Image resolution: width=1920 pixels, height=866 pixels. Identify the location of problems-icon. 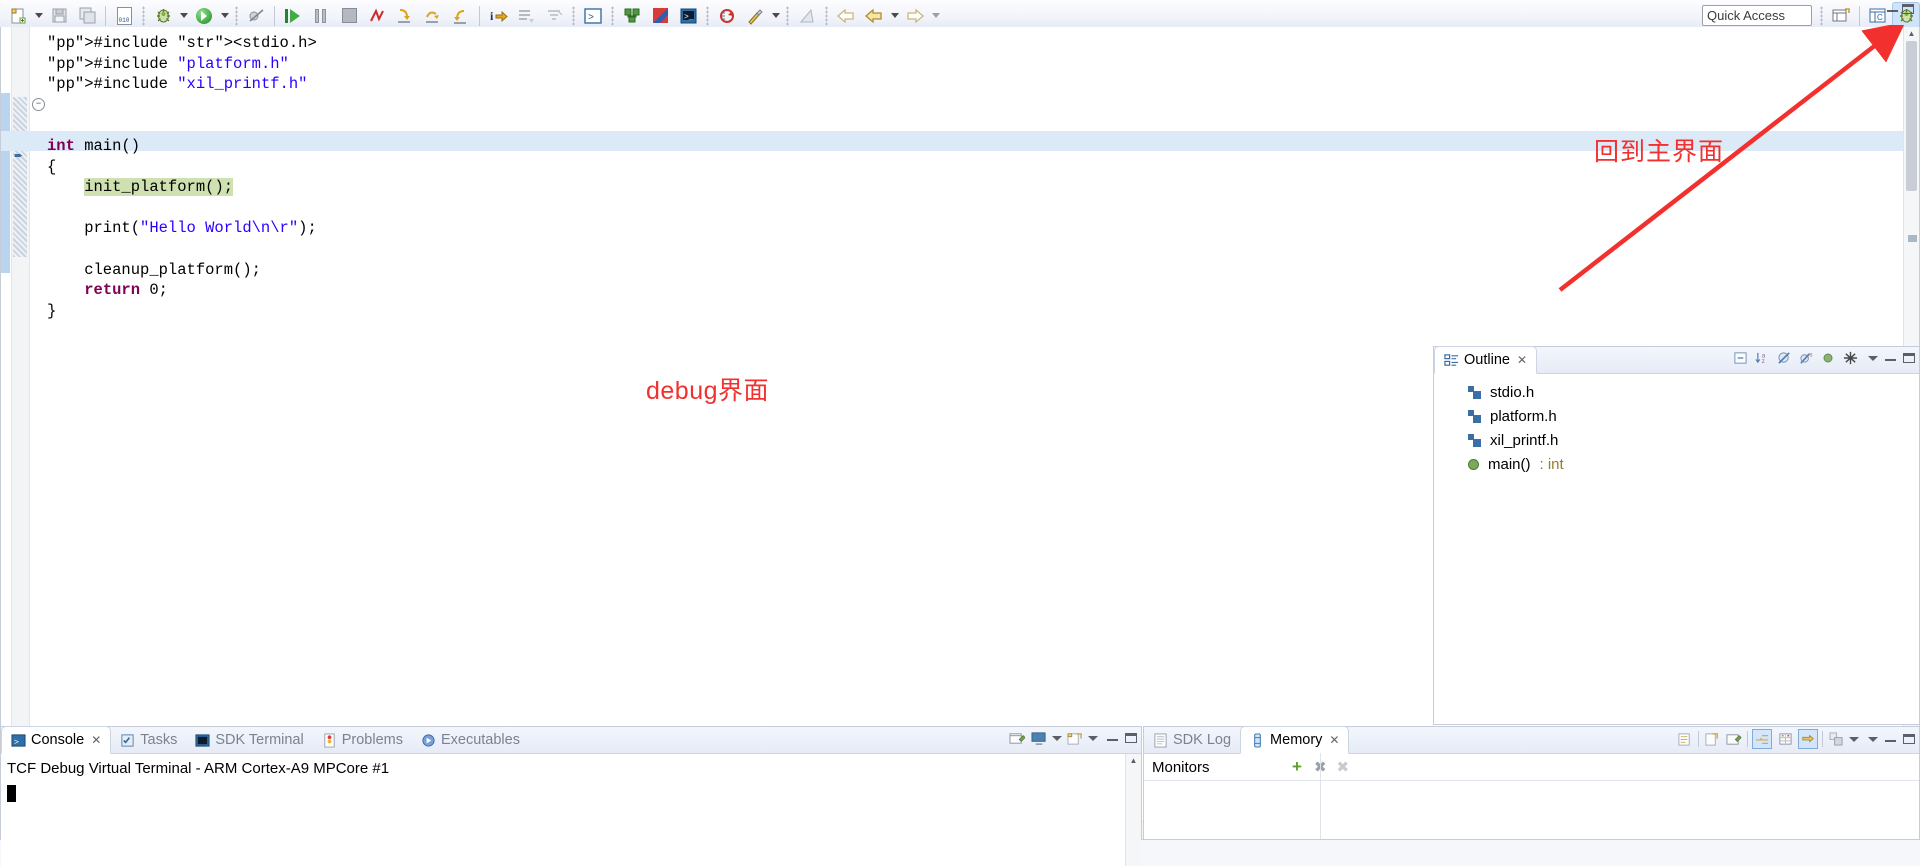
(329, 740).